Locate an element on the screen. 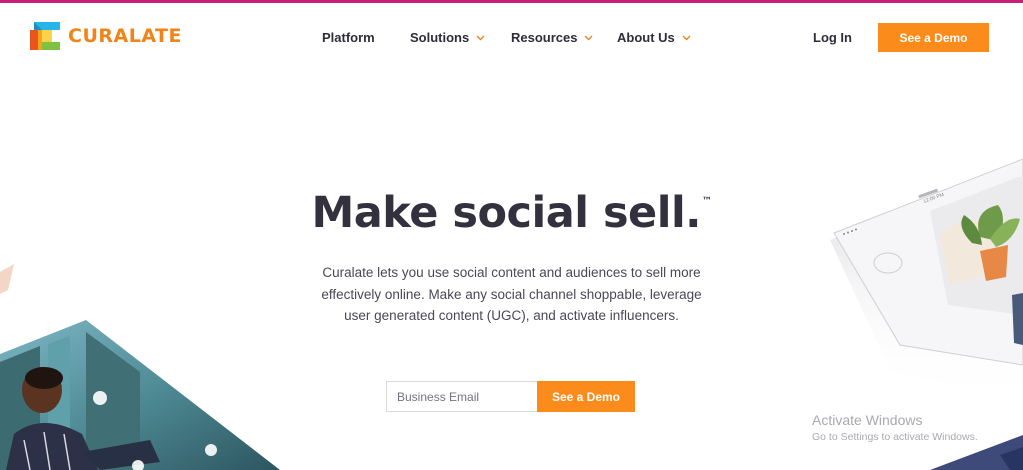 The width and height of the screenshot is (1023, 470). activation-subtitle: Go to Settings to activate Windows. is located at coordinates (895, 437).